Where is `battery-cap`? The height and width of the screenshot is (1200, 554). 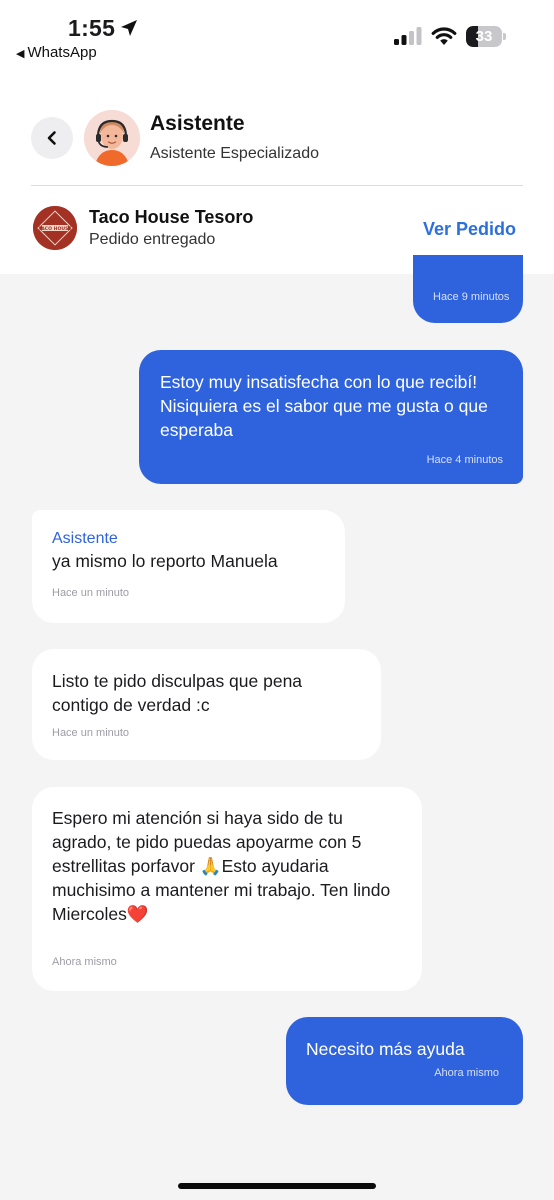
battery-cap is located at coordinates (504, 36).